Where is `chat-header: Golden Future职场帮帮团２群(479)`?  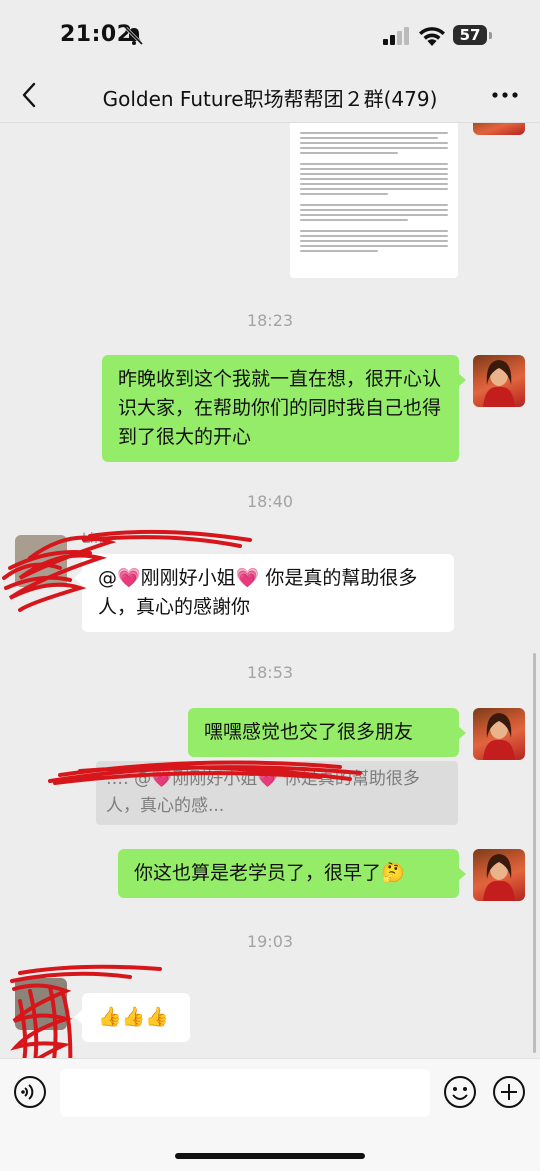 chat-header: Golden Future职场帮帮团２群(479) is located at coordinates (270, 96).